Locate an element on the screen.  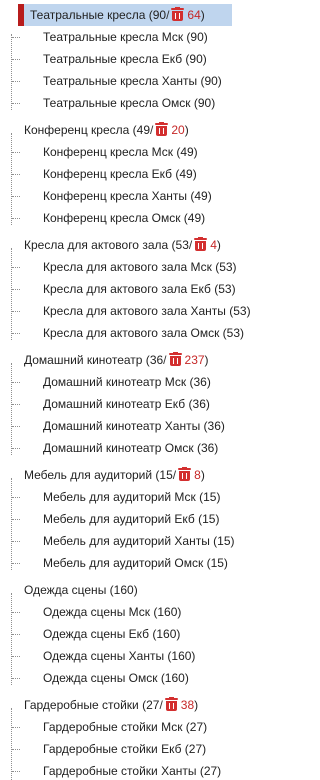
tree-child-label: Театральные кресла Мск (90) is located at coordinates (125, 37).